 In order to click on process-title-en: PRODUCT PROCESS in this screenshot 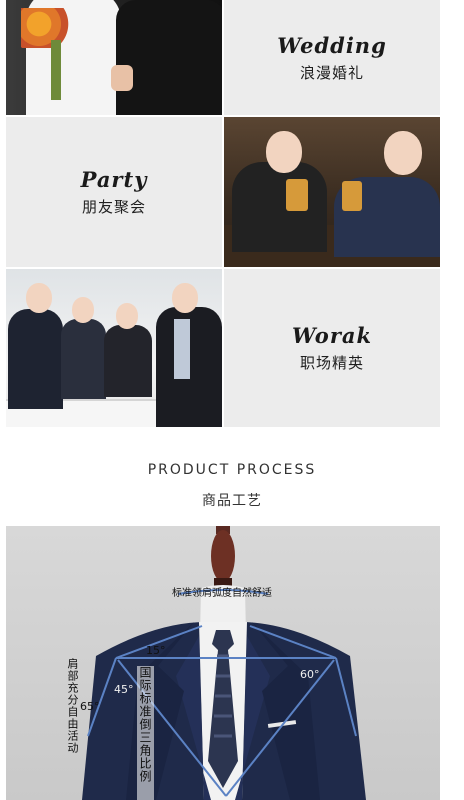, I will do `click(232, 470)`.